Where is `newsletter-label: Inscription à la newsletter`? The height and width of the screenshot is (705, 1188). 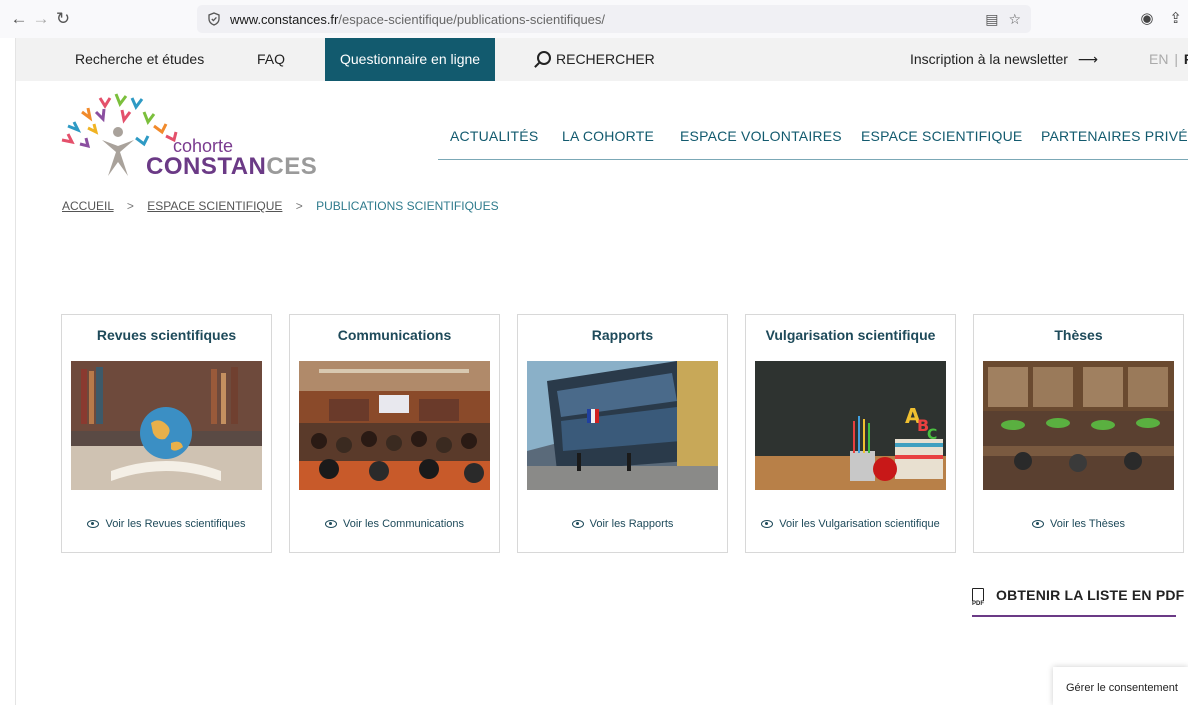 newsletter-label: Inscription à la newsletter is located at coordinates (989, 59).